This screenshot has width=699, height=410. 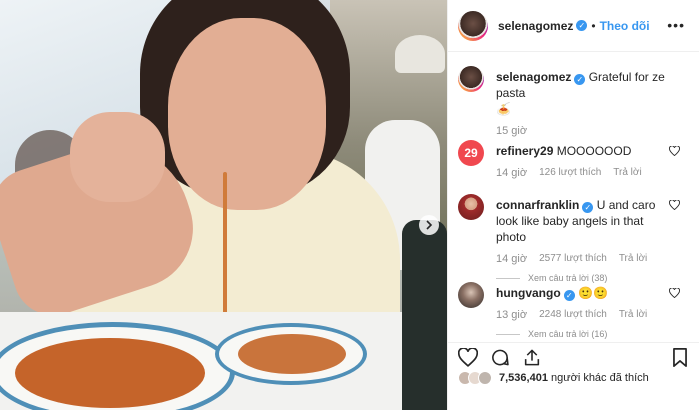 I want to click on likes-suffix: người khác đã thích, so click(x=600, y=378).